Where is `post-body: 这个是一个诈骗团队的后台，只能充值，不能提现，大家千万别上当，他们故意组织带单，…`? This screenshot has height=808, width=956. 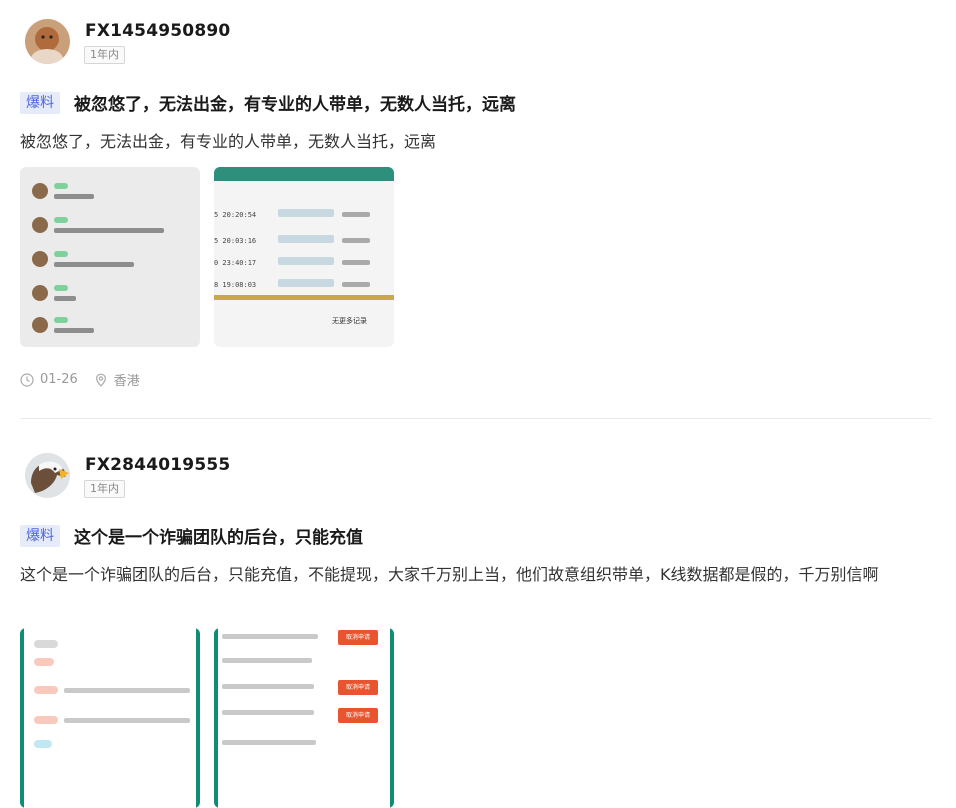
post-body: 这个是一个诈骗团队的后台，只能充值，不能提现，大家千万别上当，他们故意组织带单，… is located at coordinates (449, 574).